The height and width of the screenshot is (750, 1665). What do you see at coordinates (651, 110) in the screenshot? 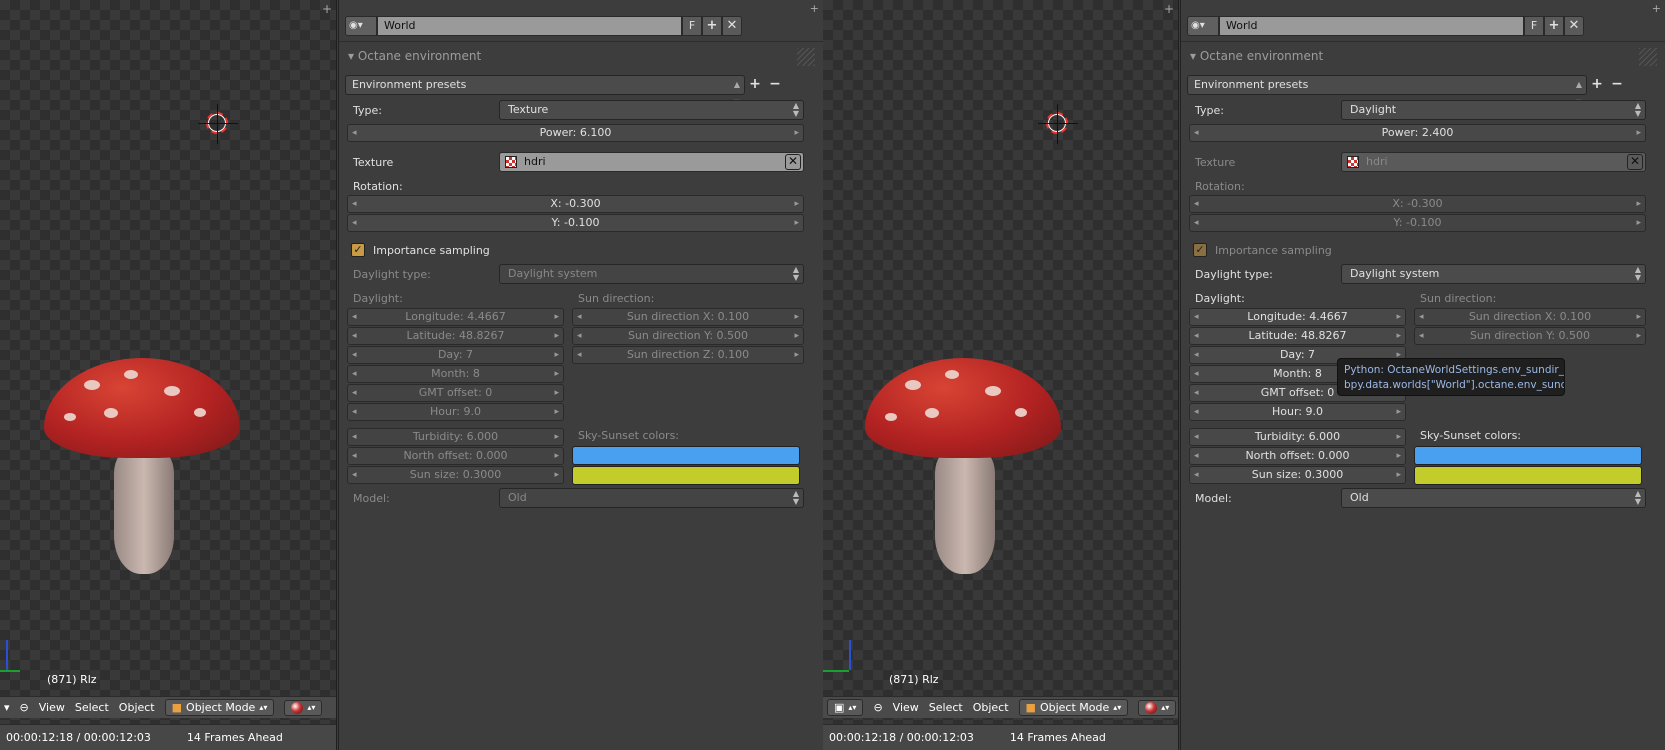
I see `type-dropdown: Texture ▲ ▼` at bounding box center [651, 110].